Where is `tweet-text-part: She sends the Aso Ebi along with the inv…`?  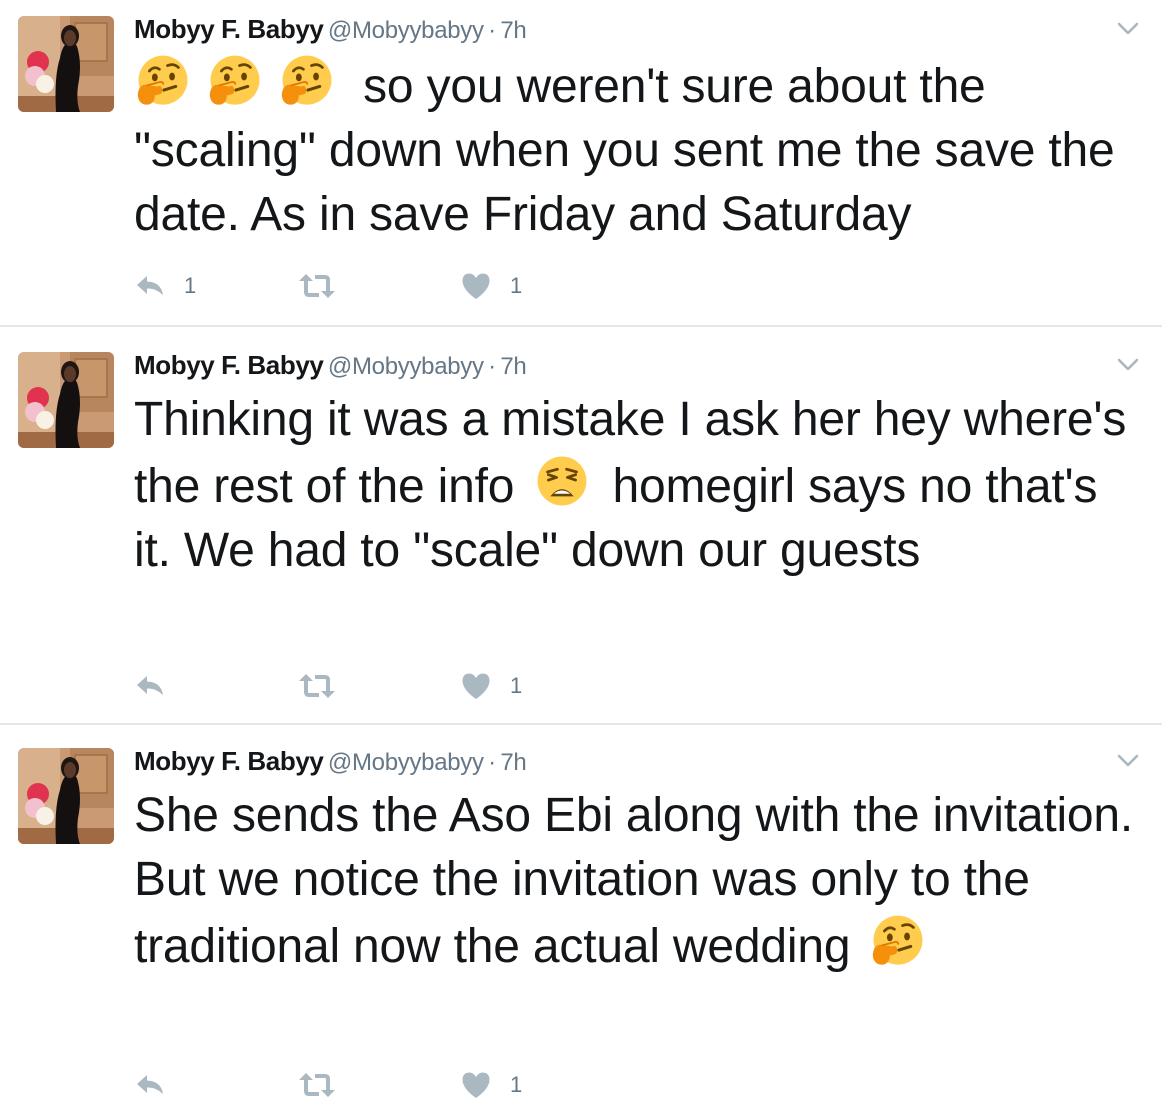
tweet-text-part: She sends the Aso Ebi along with the inv… is located at coordinates (634, 881).